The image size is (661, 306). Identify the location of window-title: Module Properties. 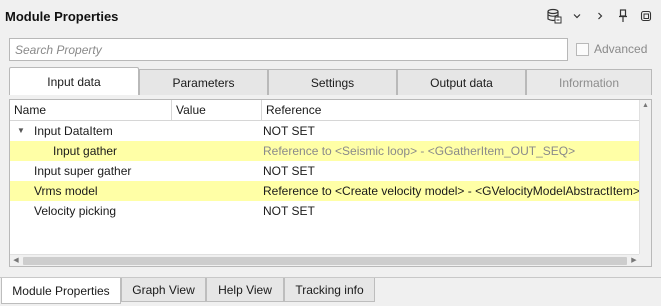
(62, 16).